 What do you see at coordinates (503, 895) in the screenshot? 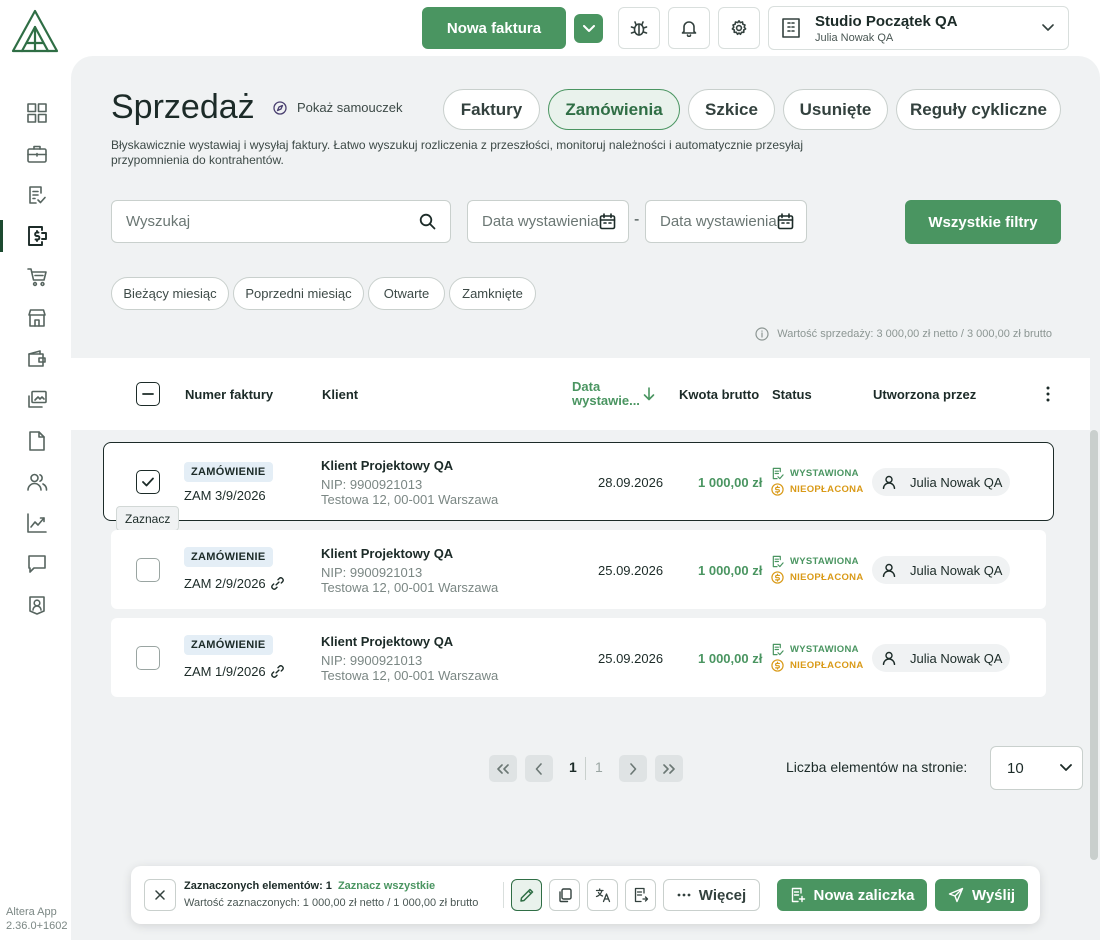
I see `action-bar-divider` at bounding box center [503, 895].